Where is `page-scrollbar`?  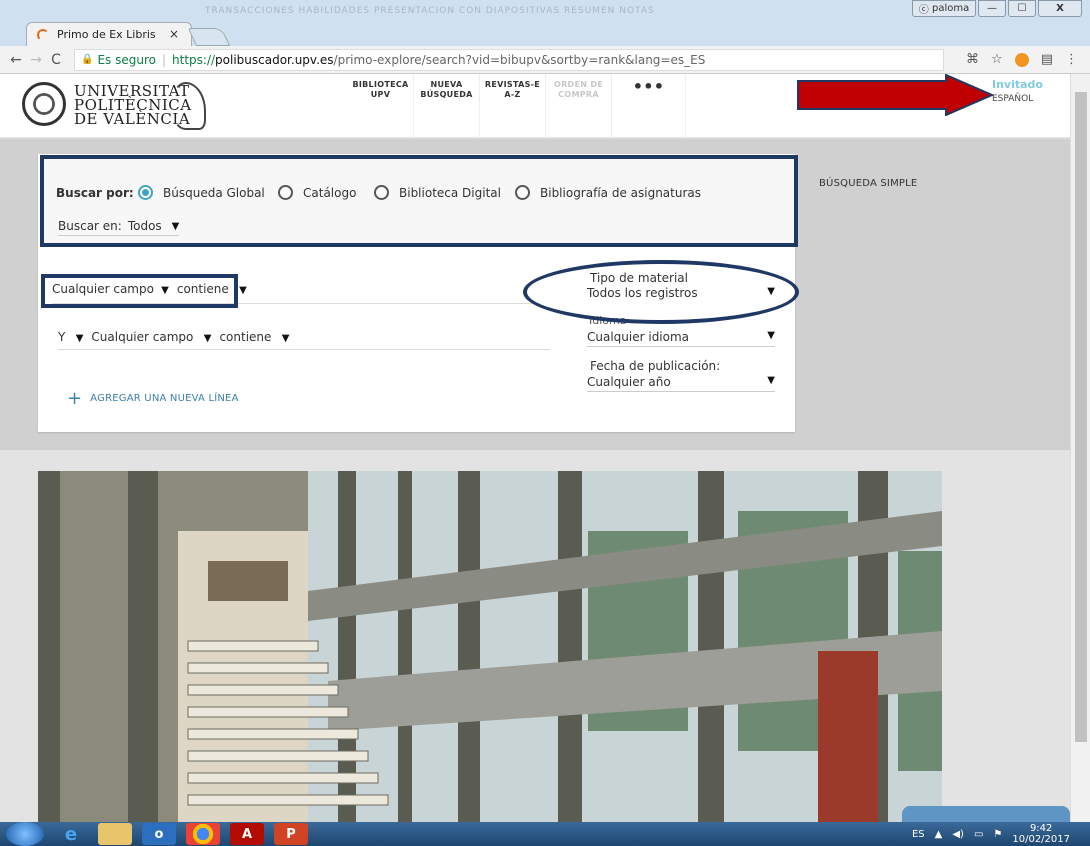 page-scrollbar is located at coordinates (1080, 448).